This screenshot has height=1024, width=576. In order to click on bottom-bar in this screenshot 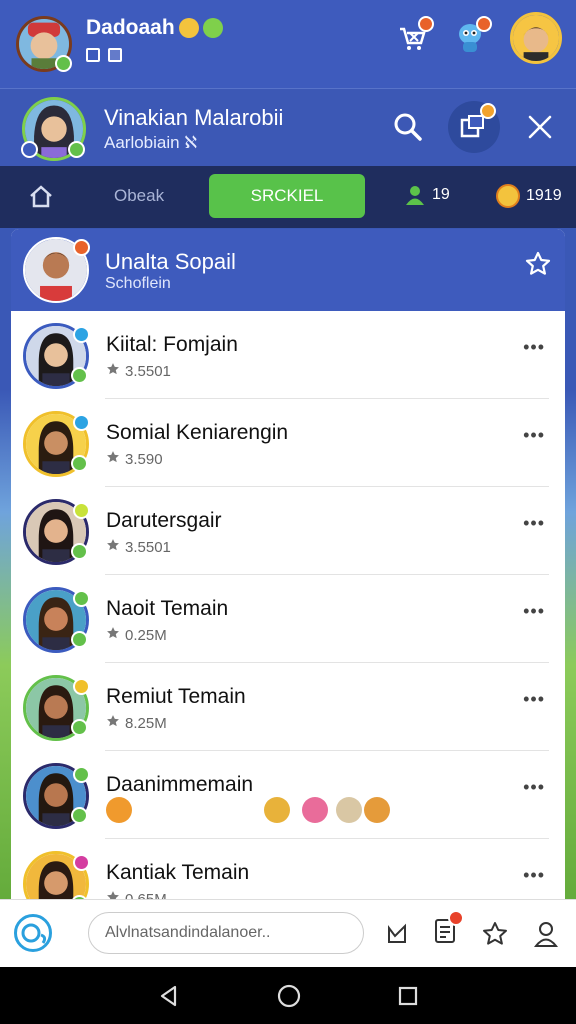, I will do `click(288, 933)`.